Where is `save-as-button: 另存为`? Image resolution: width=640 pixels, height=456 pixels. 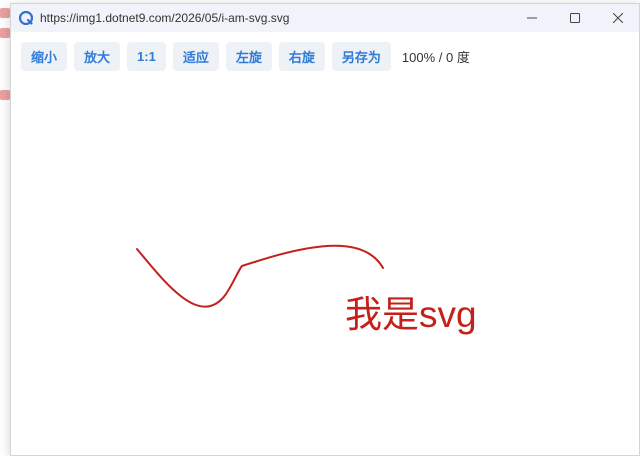
save-as-button: 另存为 is located at coordinates (361, 56).